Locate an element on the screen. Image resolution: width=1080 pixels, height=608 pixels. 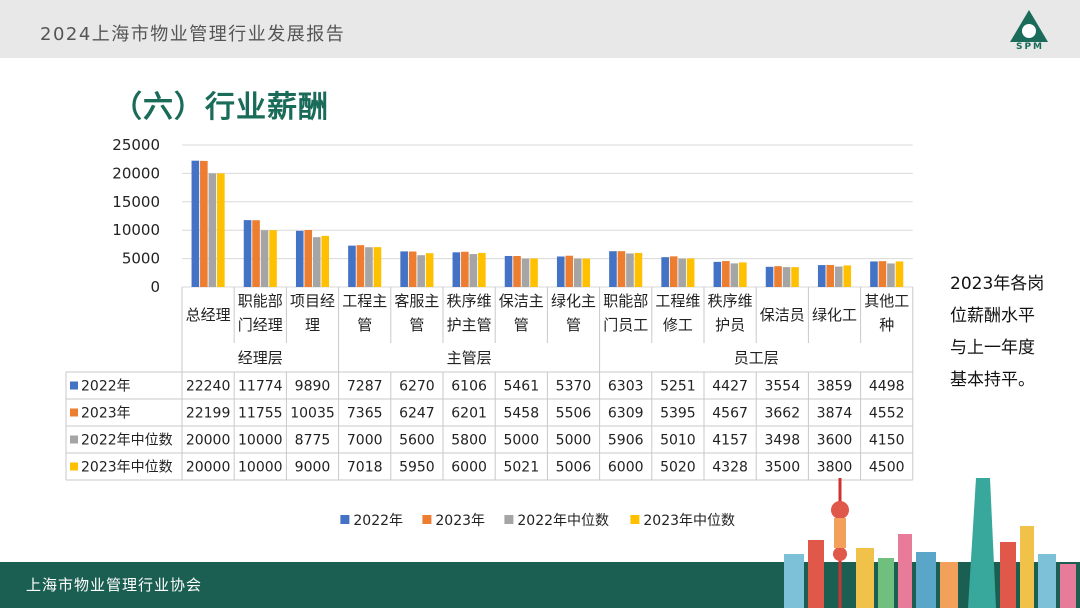
table-value: 6201 is located at coordinates (469, 414).